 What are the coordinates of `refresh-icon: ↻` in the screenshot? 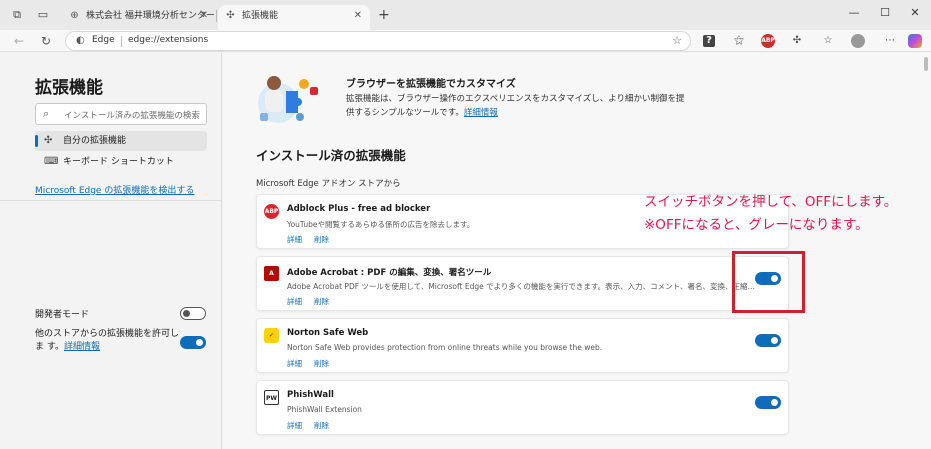 It's located at (46, 41).